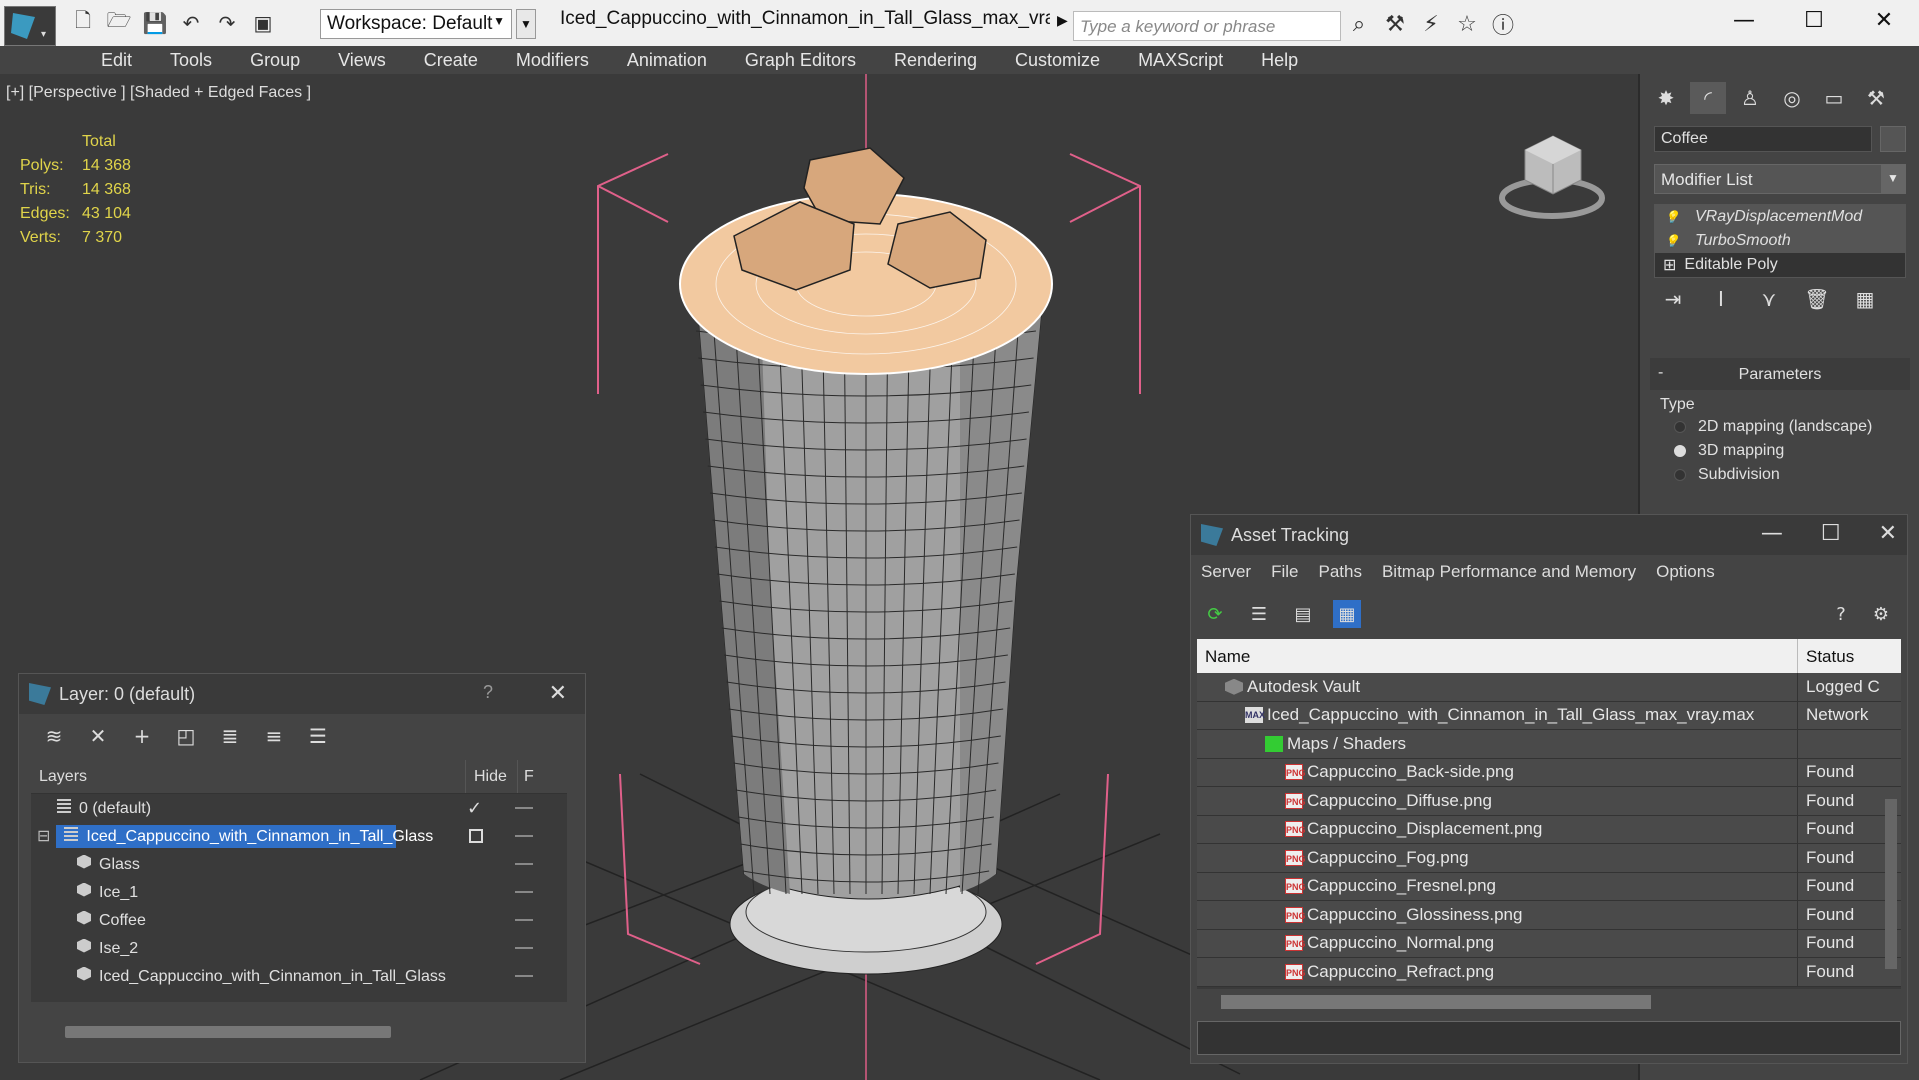 The image size is (1919, 1080). Describe the element at coordinates (1549, 915) in the screenshot. I see `asset-row: PNG Cappuccino_Glossiness.png Found` at that location.